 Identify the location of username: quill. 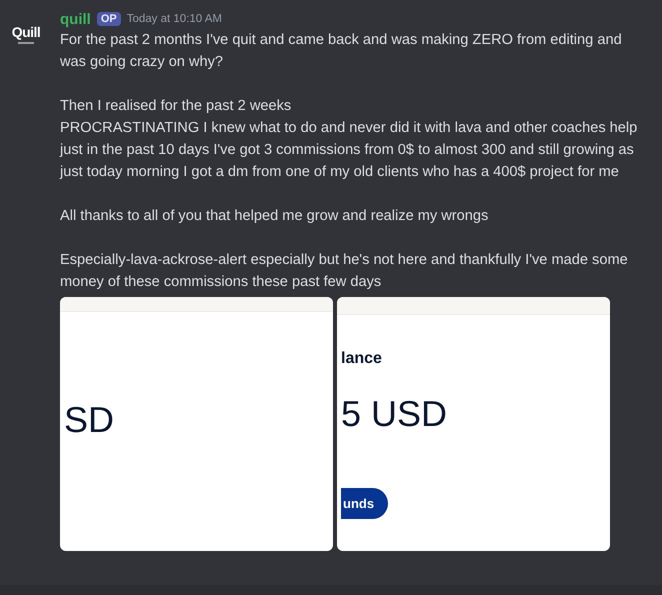
(75, 19).